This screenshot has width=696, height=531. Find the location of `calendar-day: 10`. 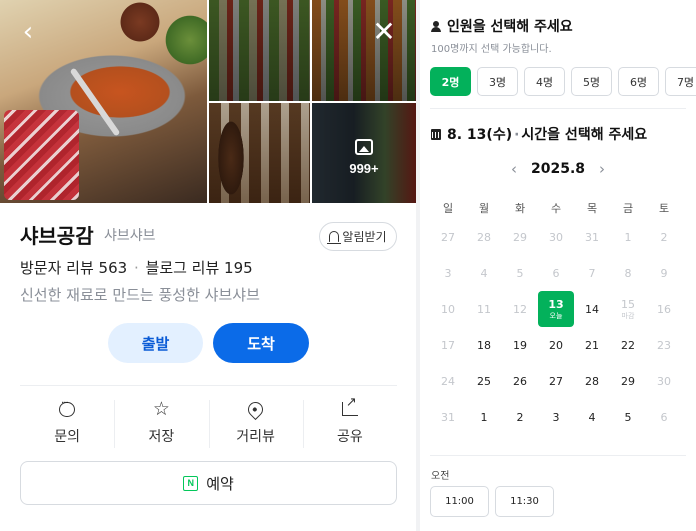

calendar-day: 10 is located at coordinates (448, 309).